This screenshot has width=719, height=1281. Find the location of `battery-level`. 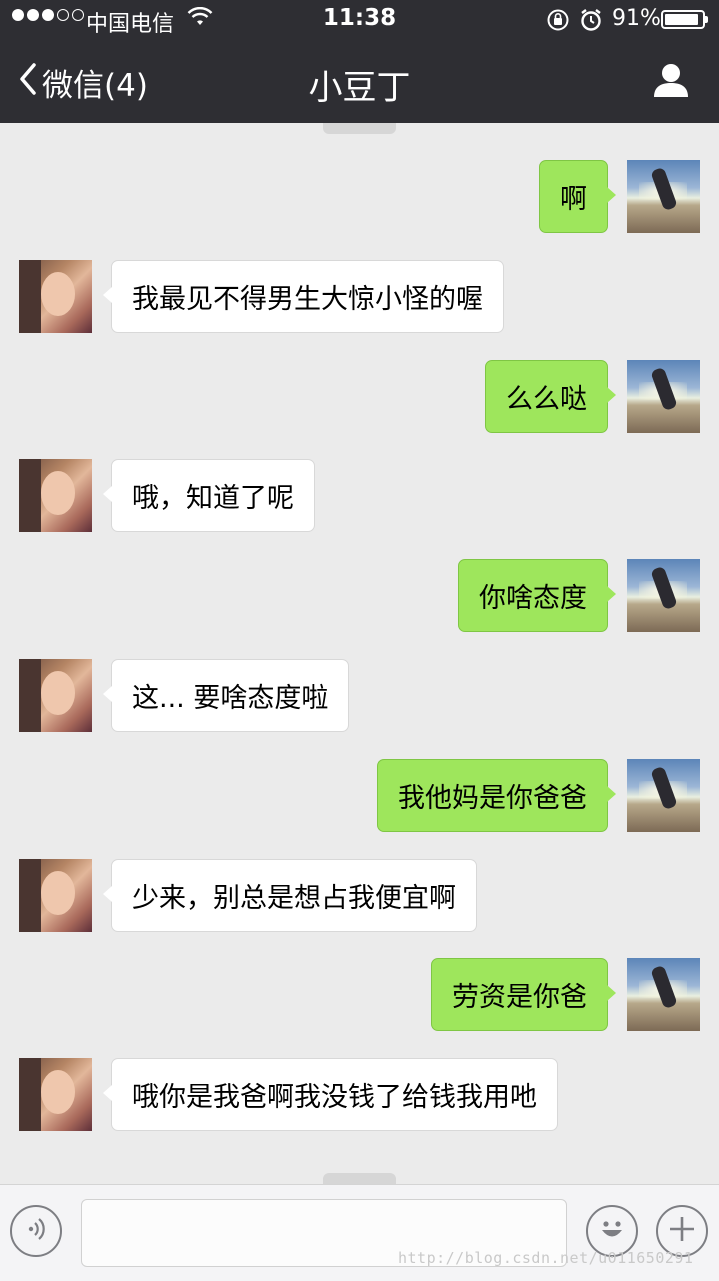

battery-level is located at coordinates (681, 19).